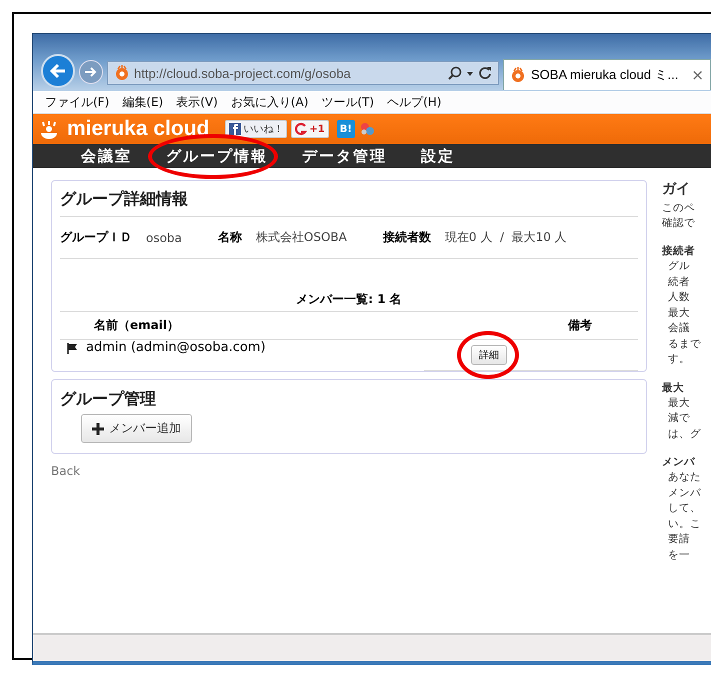 The height and width of the screenshot is (675, 711). What do you see at coordinates (679, 555) in the screenshot?
I see `guide-text: を一` at bounding box center [679, 555].